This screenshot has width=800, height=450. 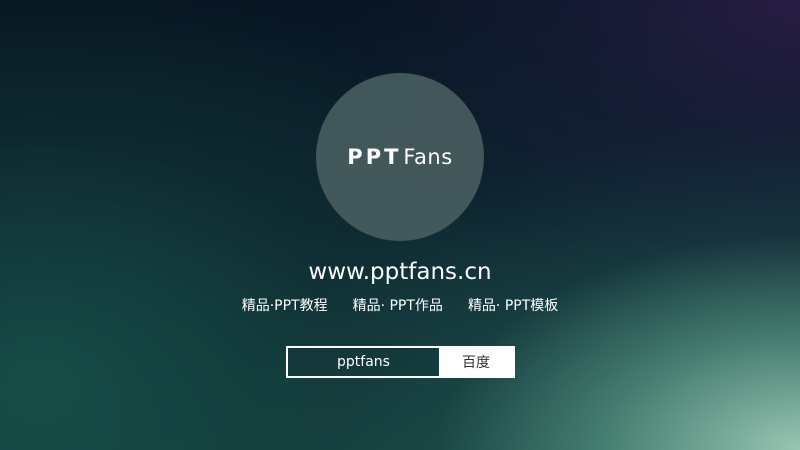 I want to click on search-input, so click(x=363, y=362).